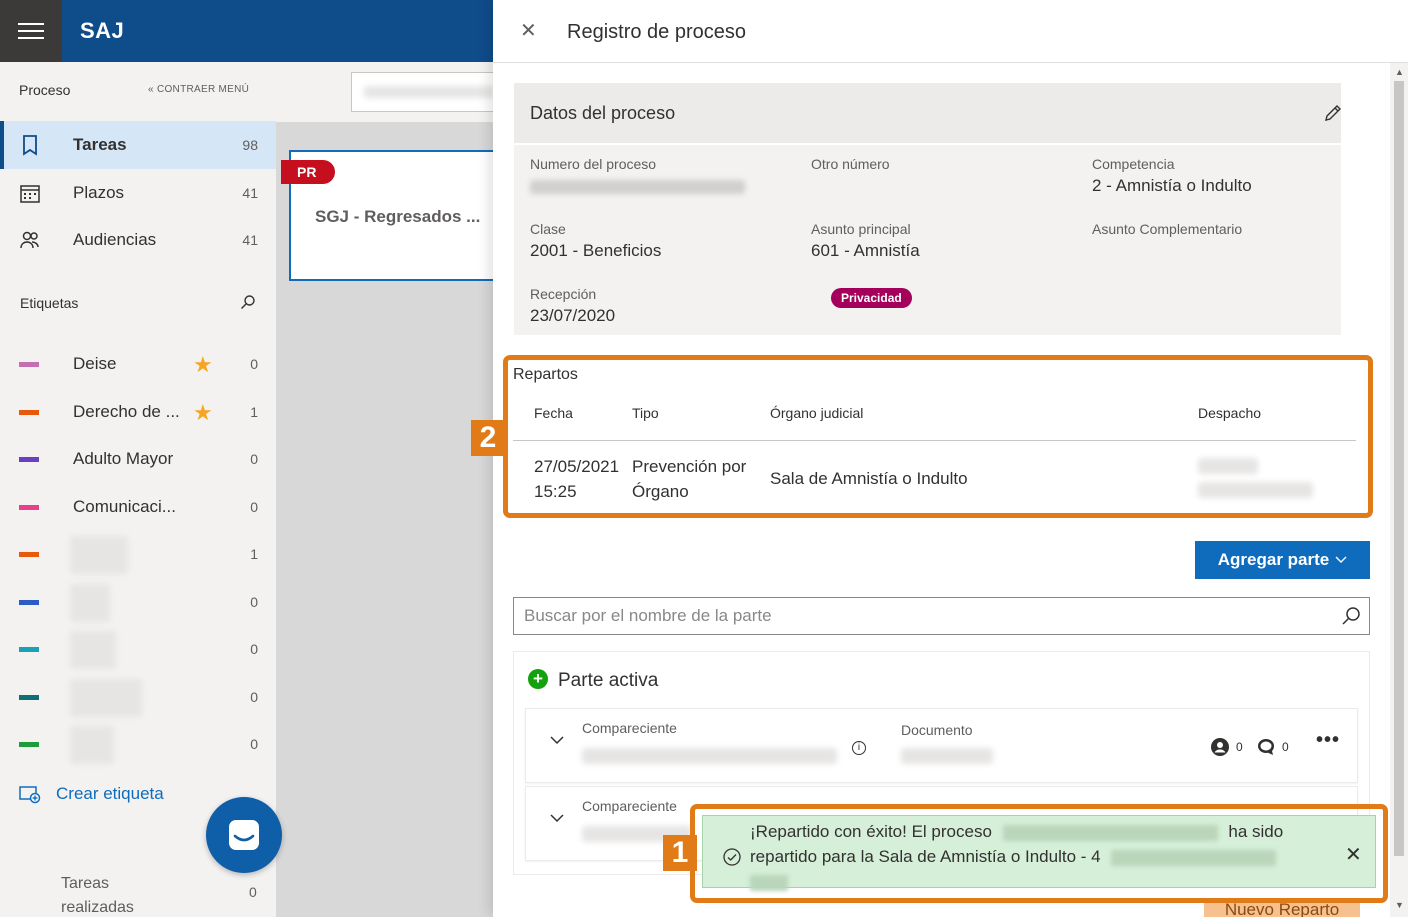  I want to click on class-value: 2001 - Beneficios, so click(596, 250).